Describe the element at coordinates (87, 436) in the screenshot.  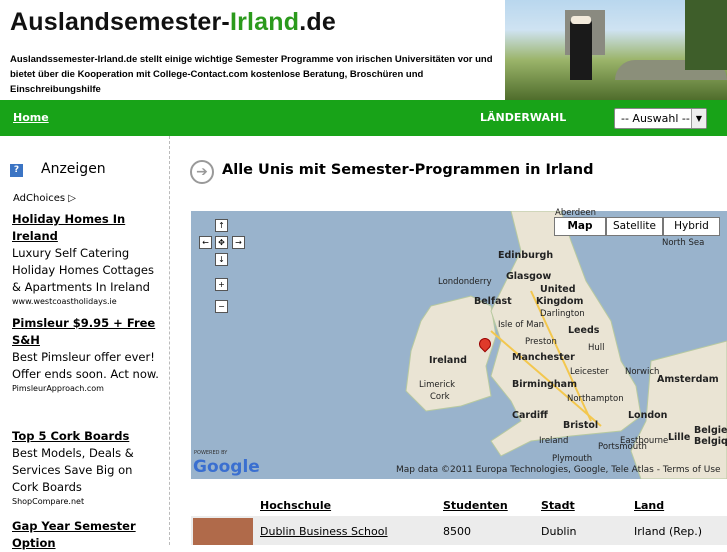
I see `ad-title: Top 5 Cork Boards` at that location.